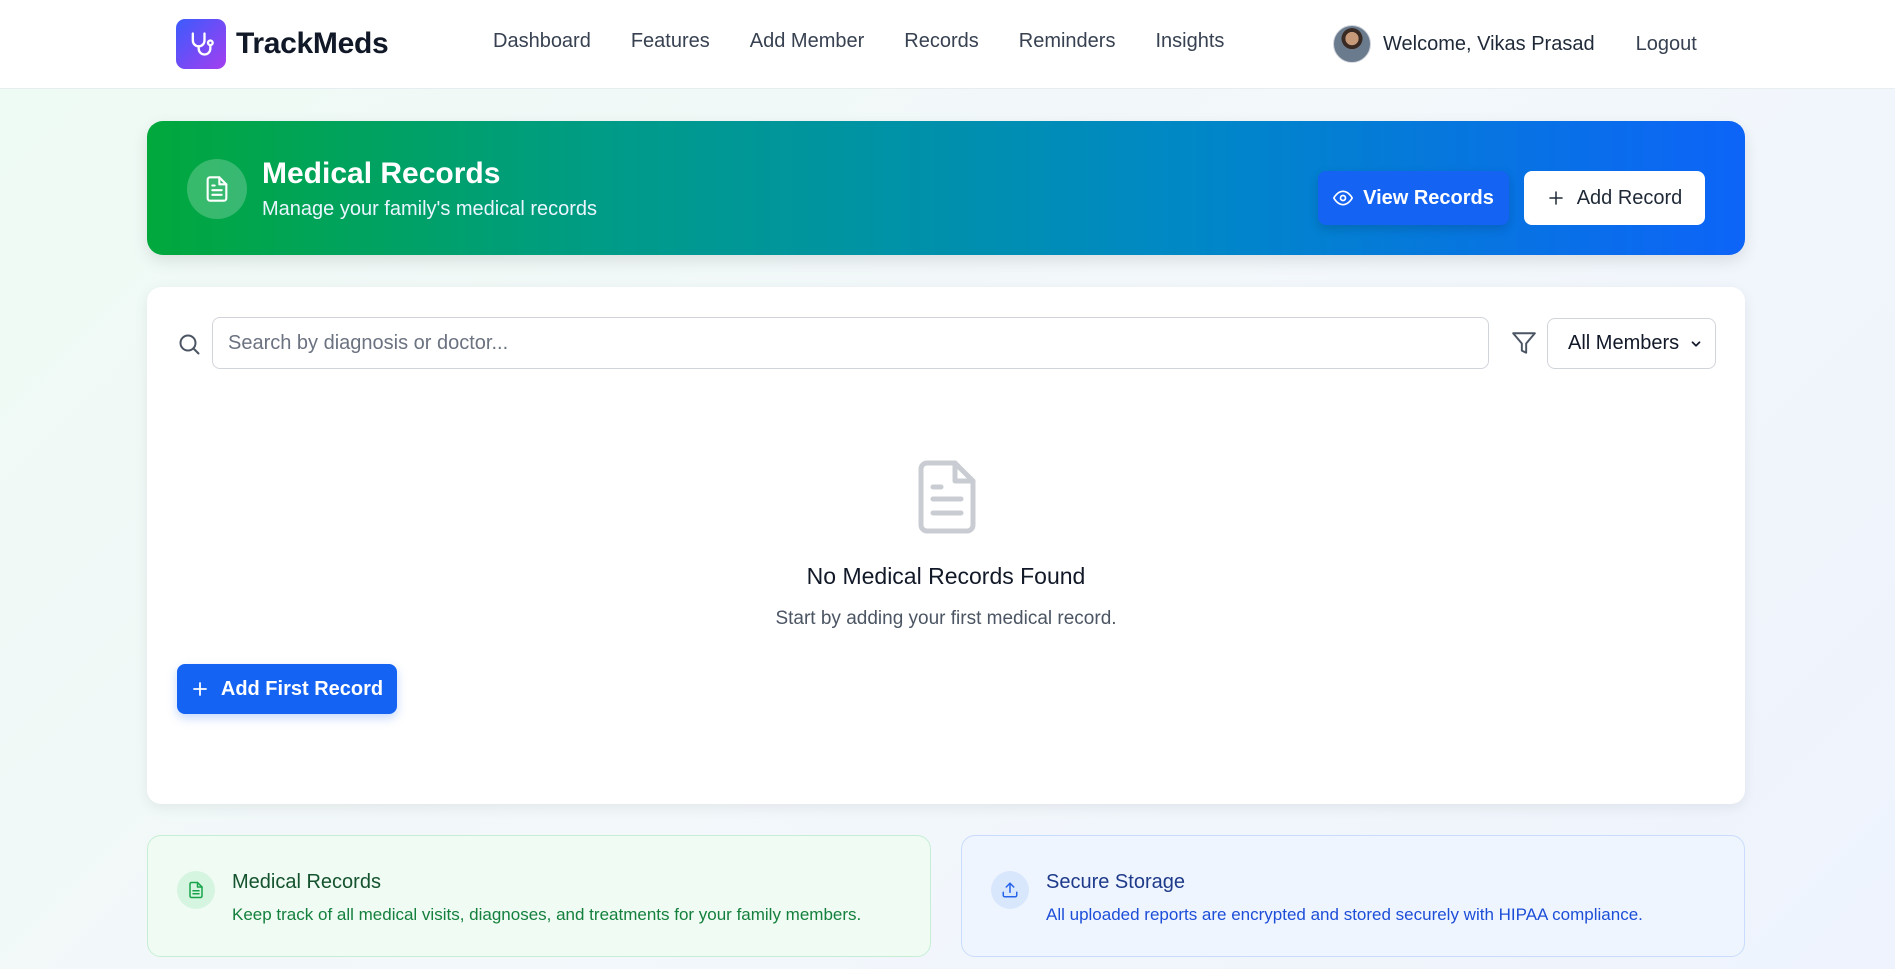 The width and height of the screenshot is (1895, 969). What do you see at coordinates (189, 346) in the screenshot?
I see `search-icon` at bounding box center [189, 346].